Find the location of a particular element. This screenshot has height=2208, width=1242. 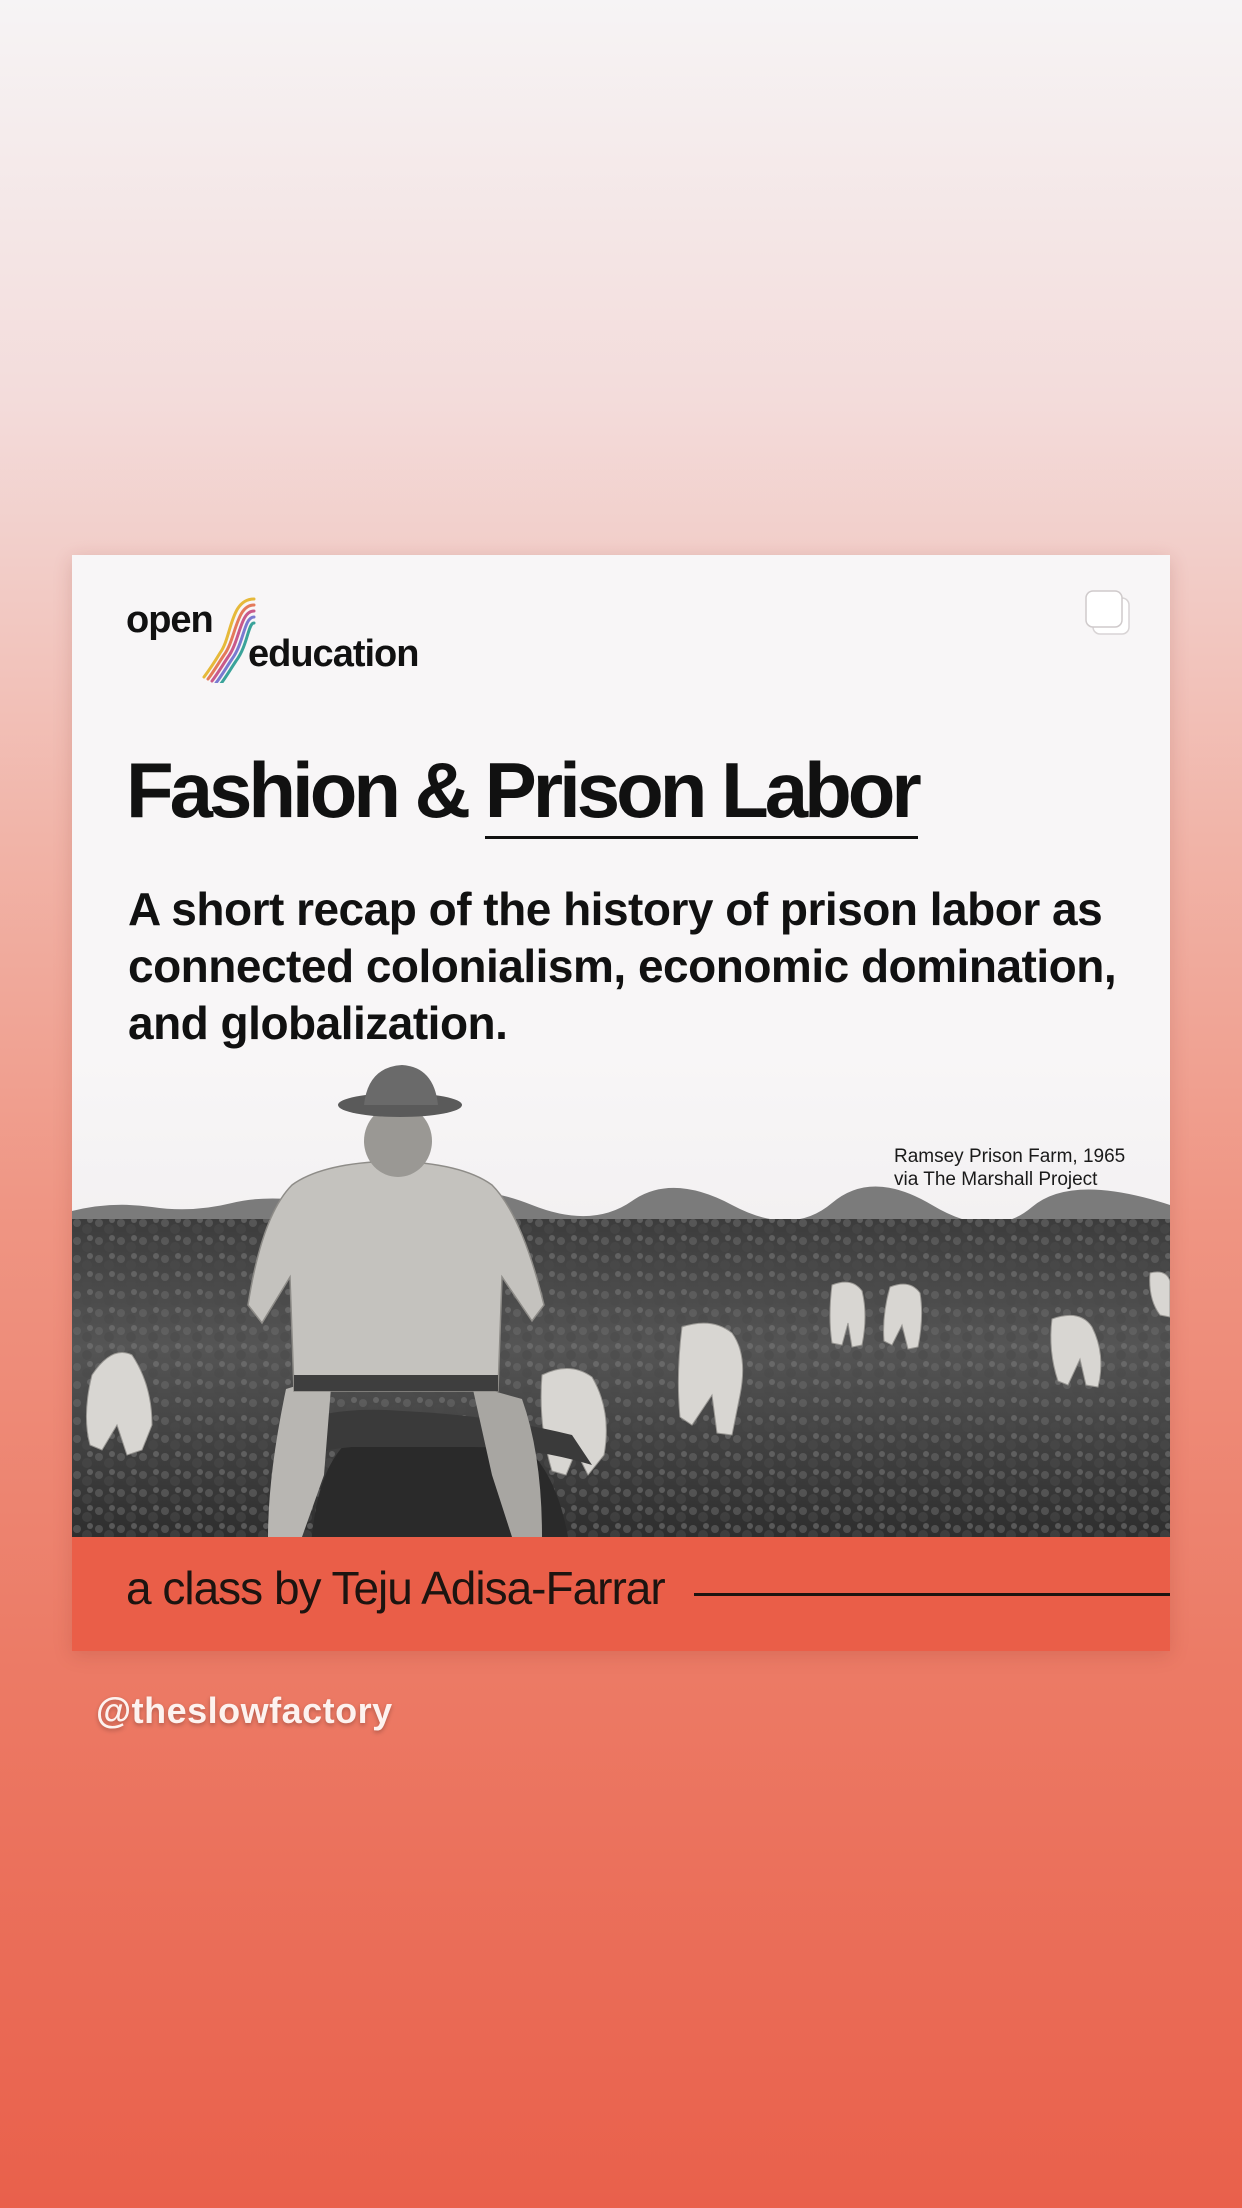

instructor-band: a class by Teju Adisa-Farrar is located at coordinates (621, 1594).